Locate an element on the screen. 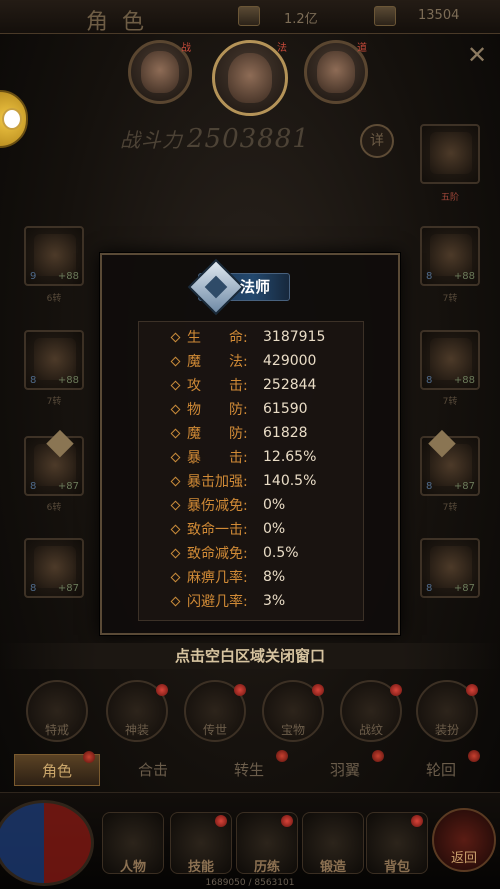  function-label: 宝物 is located at coordinates (292, 730).